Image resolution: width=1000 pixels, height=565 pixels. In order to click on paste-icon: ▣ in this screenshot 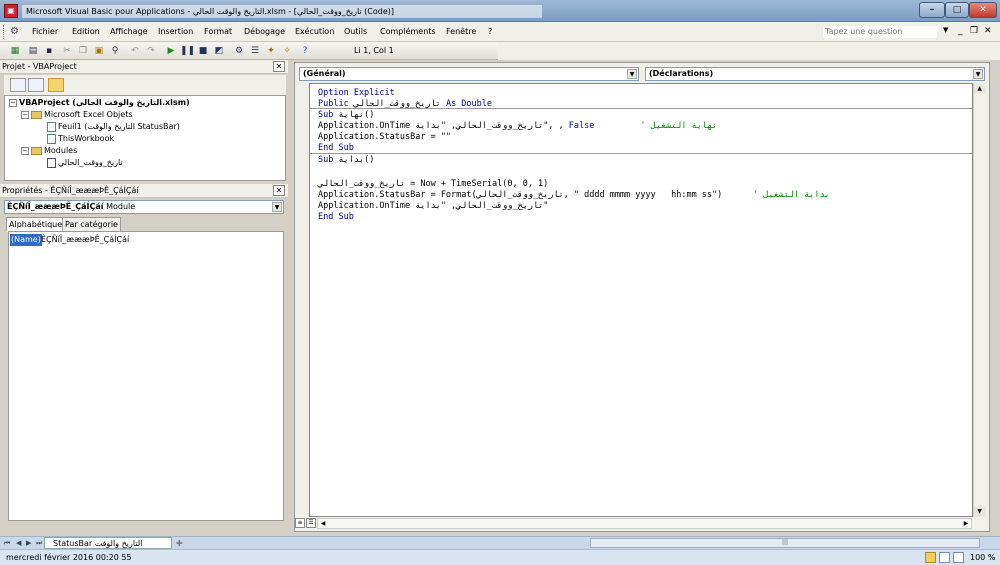, I will do `click(99, 51)`.